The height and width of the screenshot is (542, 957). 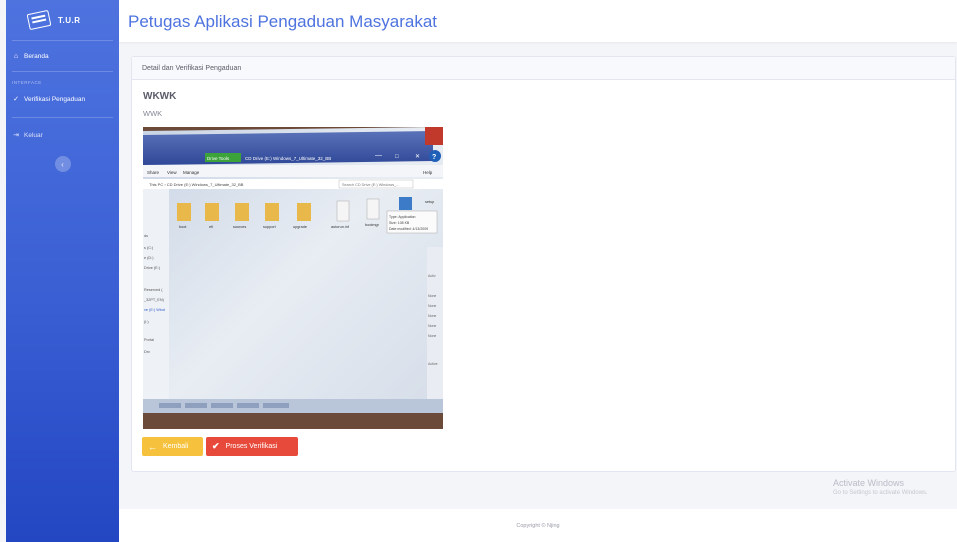 I want to click on activate-windows-subtitle: Go to Settings to activate Windows., so click(x=880, y=493).